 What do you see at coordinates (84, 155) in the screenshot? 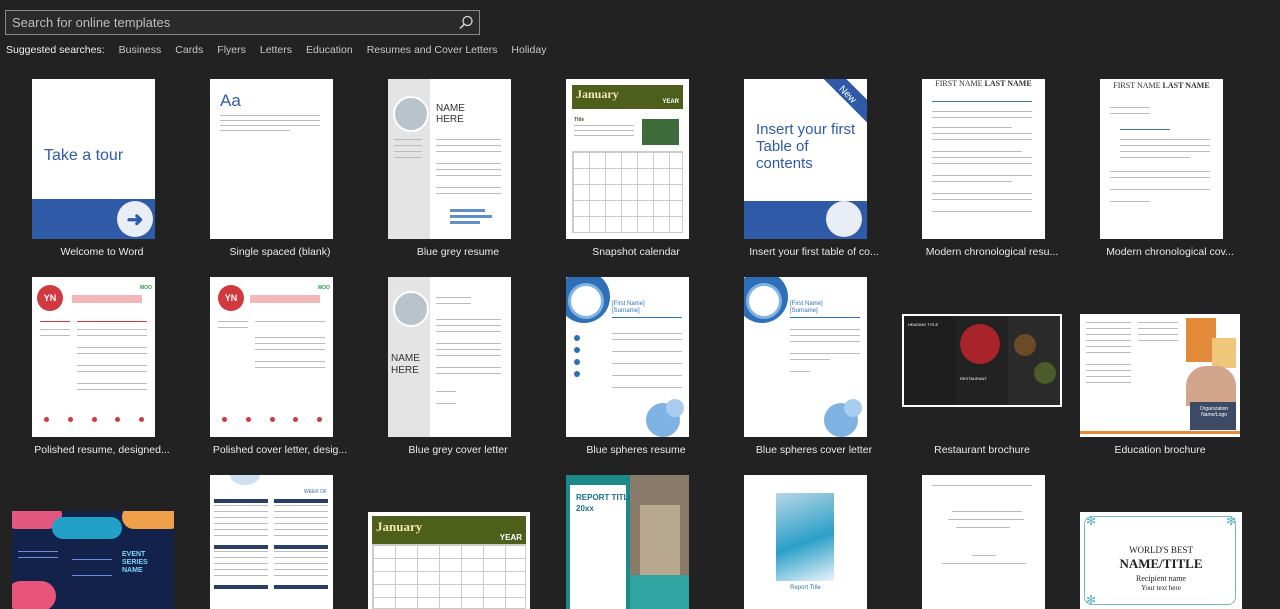
I see `thumb-heading: Take a tour` at bounding box center [84, 155].